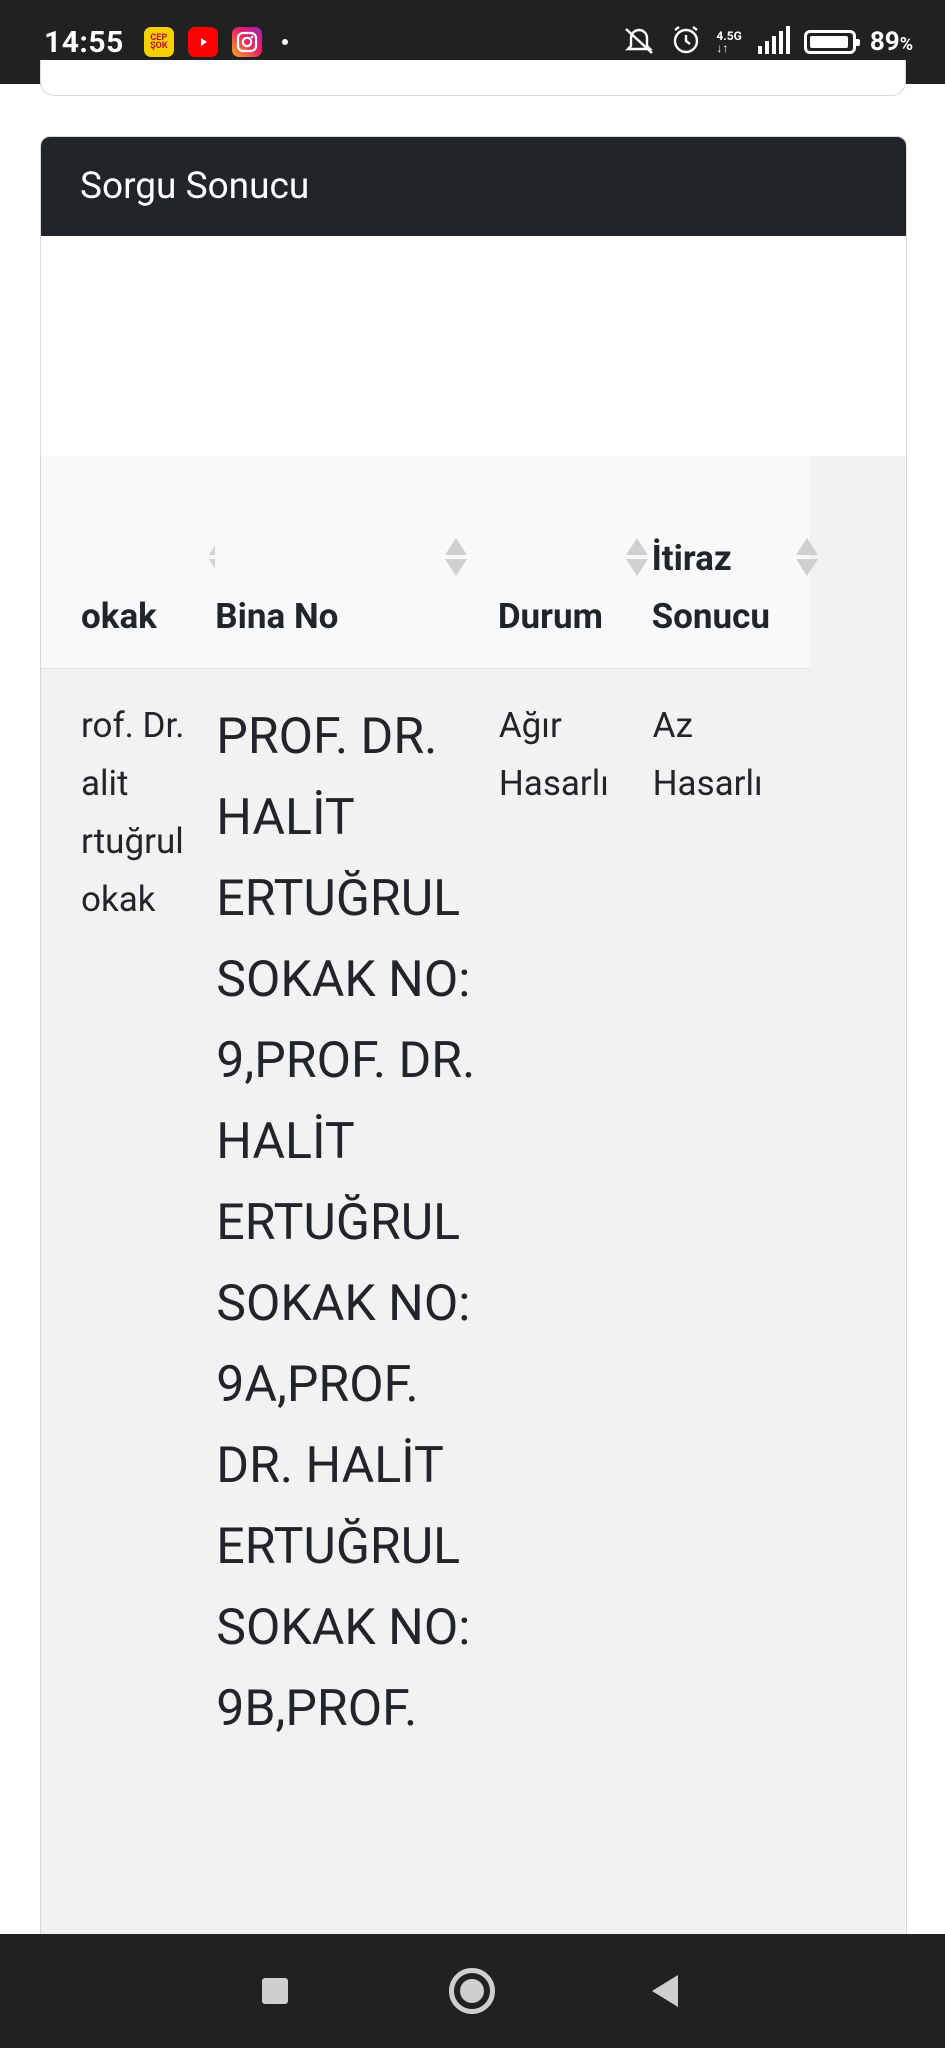 This screenshot has height=2048, width=945. What do you see at coordinates (473, 78) in the screenshot?
I see `previous-card-edge` at bounding box center [473, 78].